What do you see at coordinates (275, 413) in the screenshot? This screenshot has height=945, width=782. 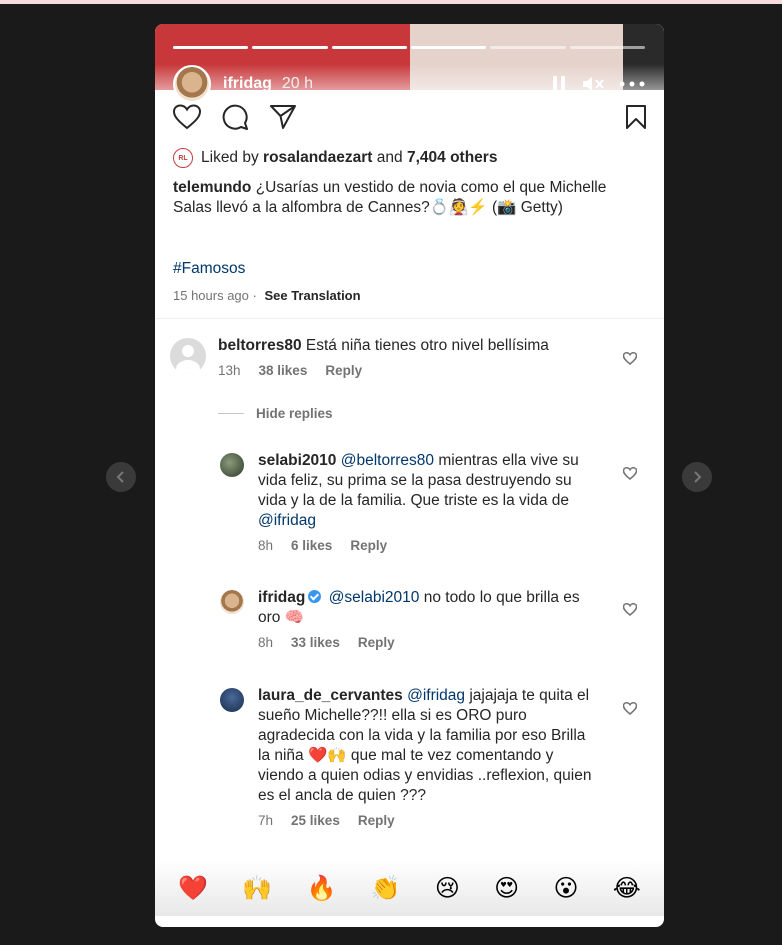 I see `hide-replies-button: Hide replies` at bounding box center [275, 413].